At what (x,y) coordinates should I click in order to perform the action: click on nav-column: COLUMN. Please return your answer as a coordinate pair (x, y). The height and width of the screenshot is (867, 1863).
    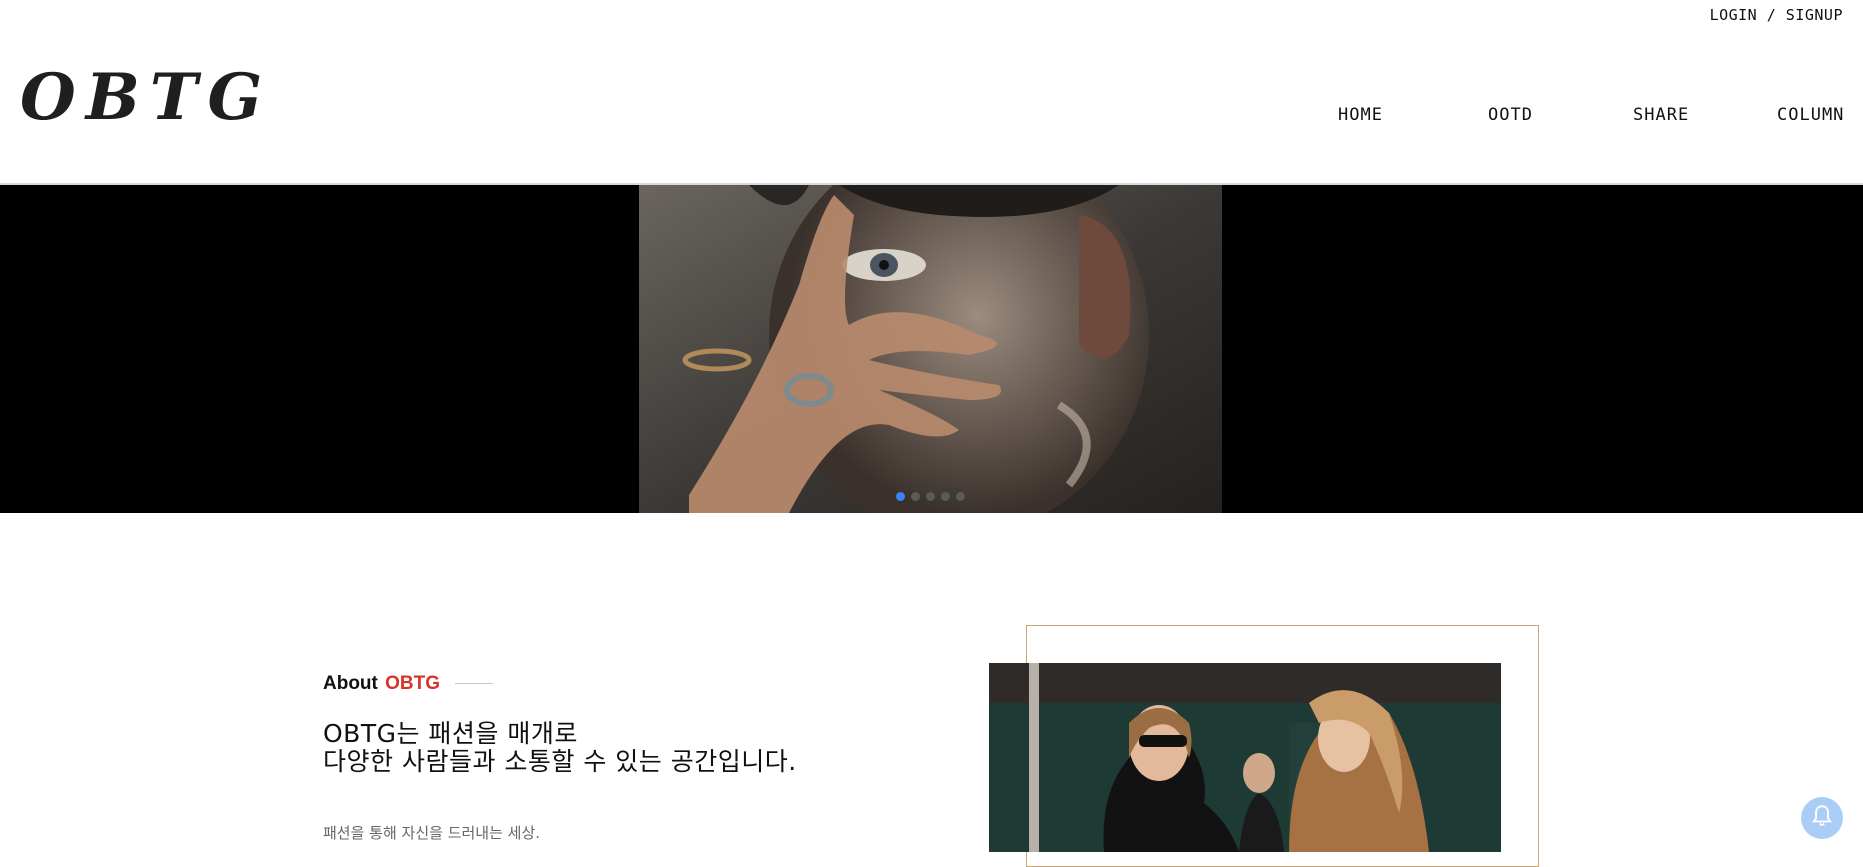
    Looking at the image, I should click on (1810, 115).